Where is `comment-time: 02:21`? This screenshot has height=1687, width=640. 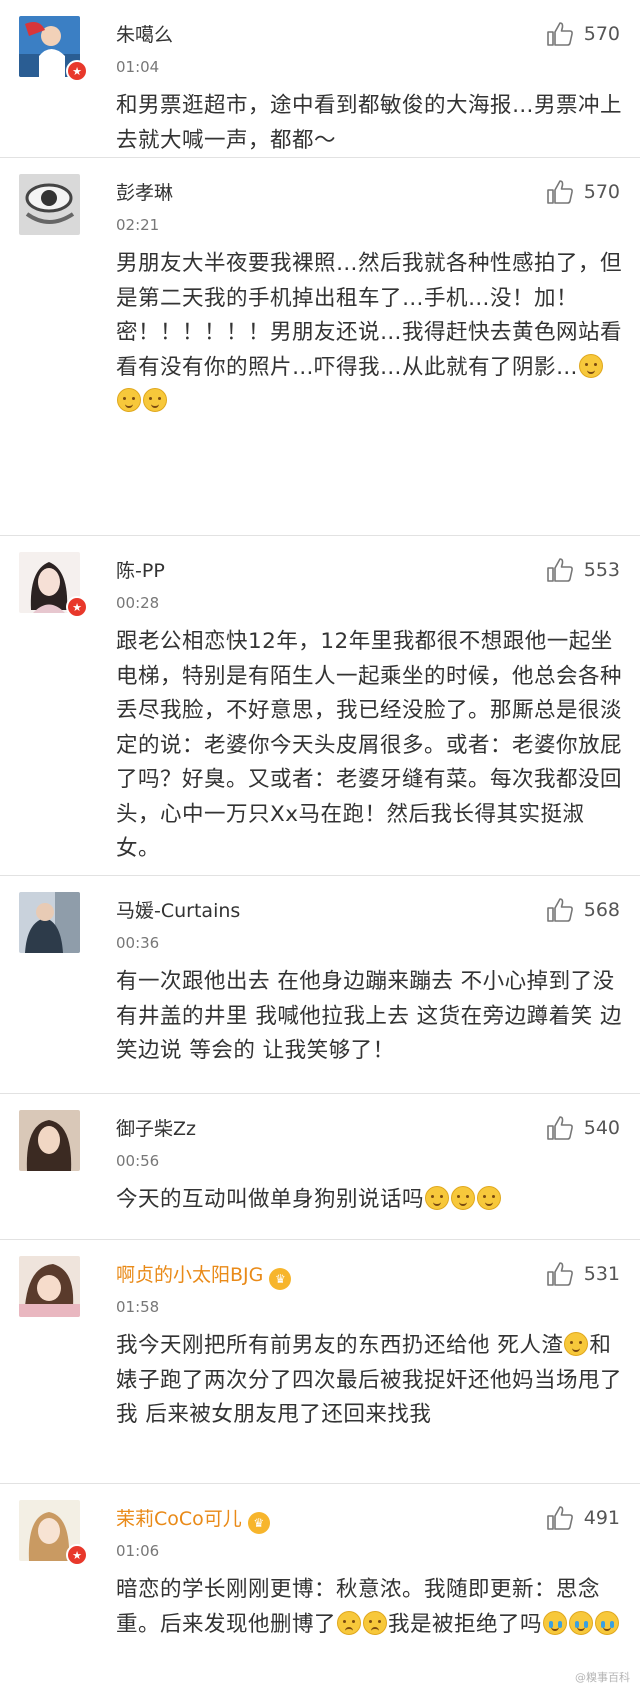 comment-time: 02:21 is located at coordinates (138, 225).